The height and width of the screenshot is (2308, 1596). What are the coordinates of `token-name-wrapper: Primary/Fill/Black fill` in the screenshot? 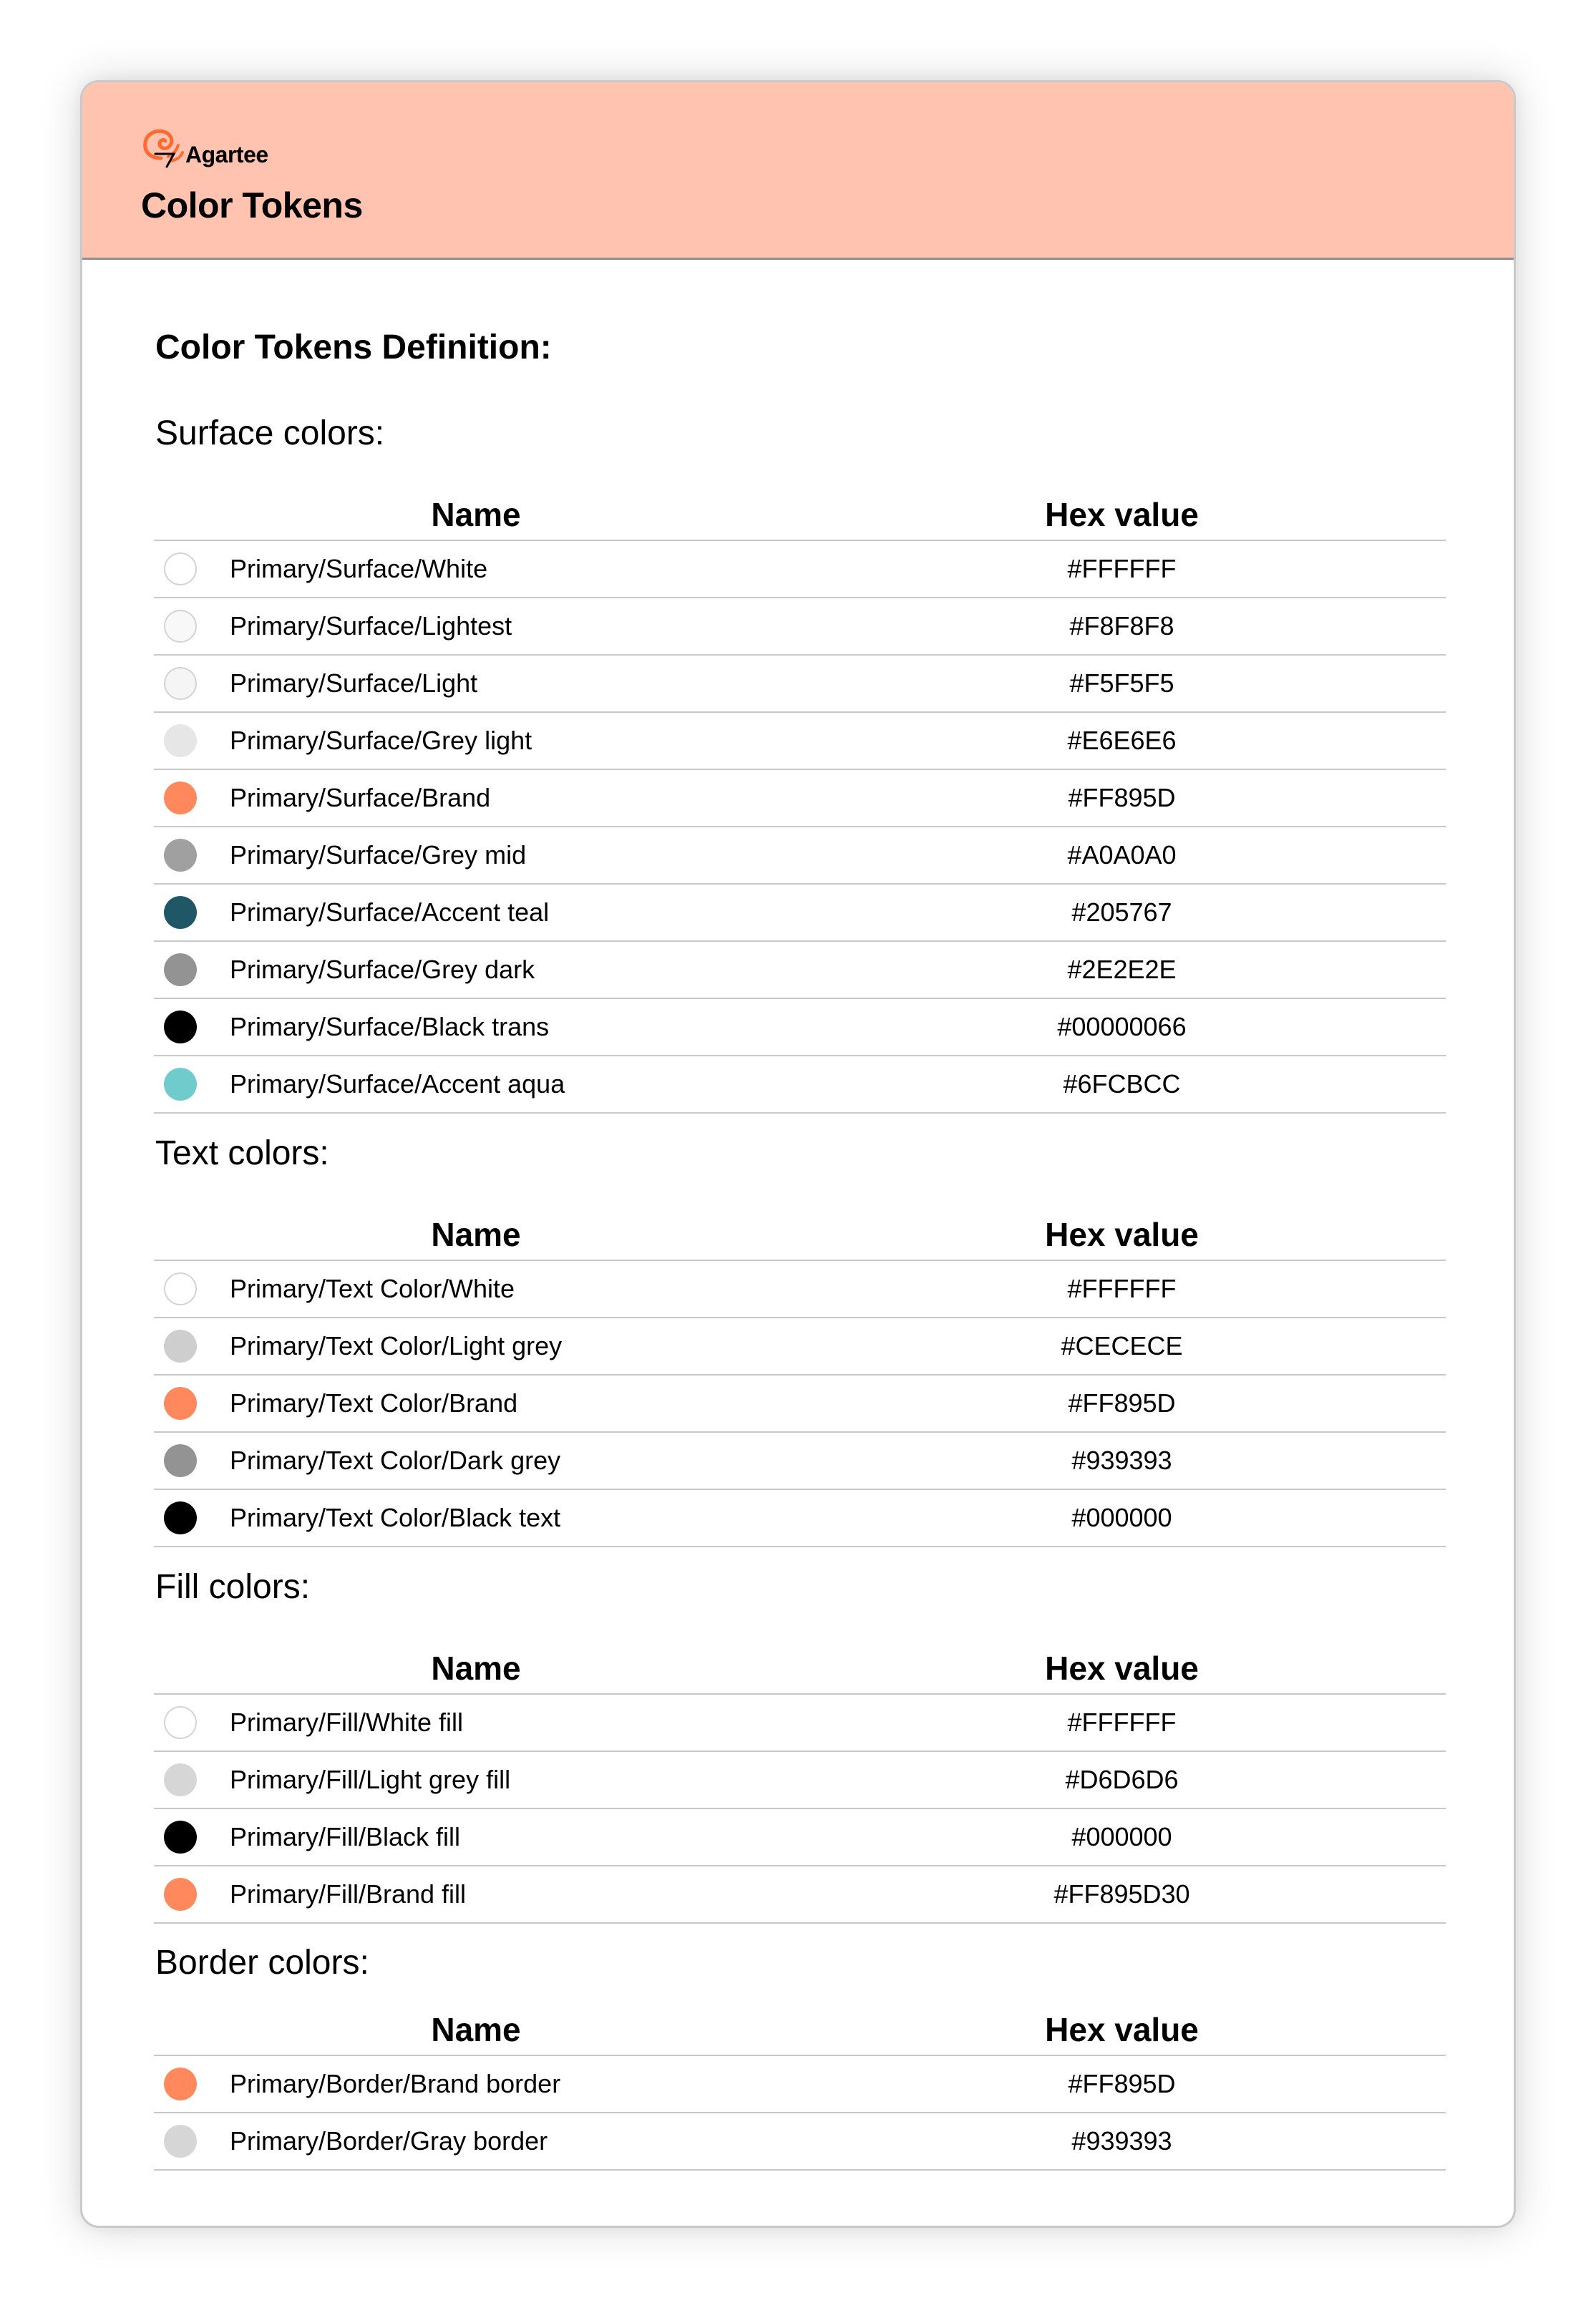 It's located at (476, 1837).